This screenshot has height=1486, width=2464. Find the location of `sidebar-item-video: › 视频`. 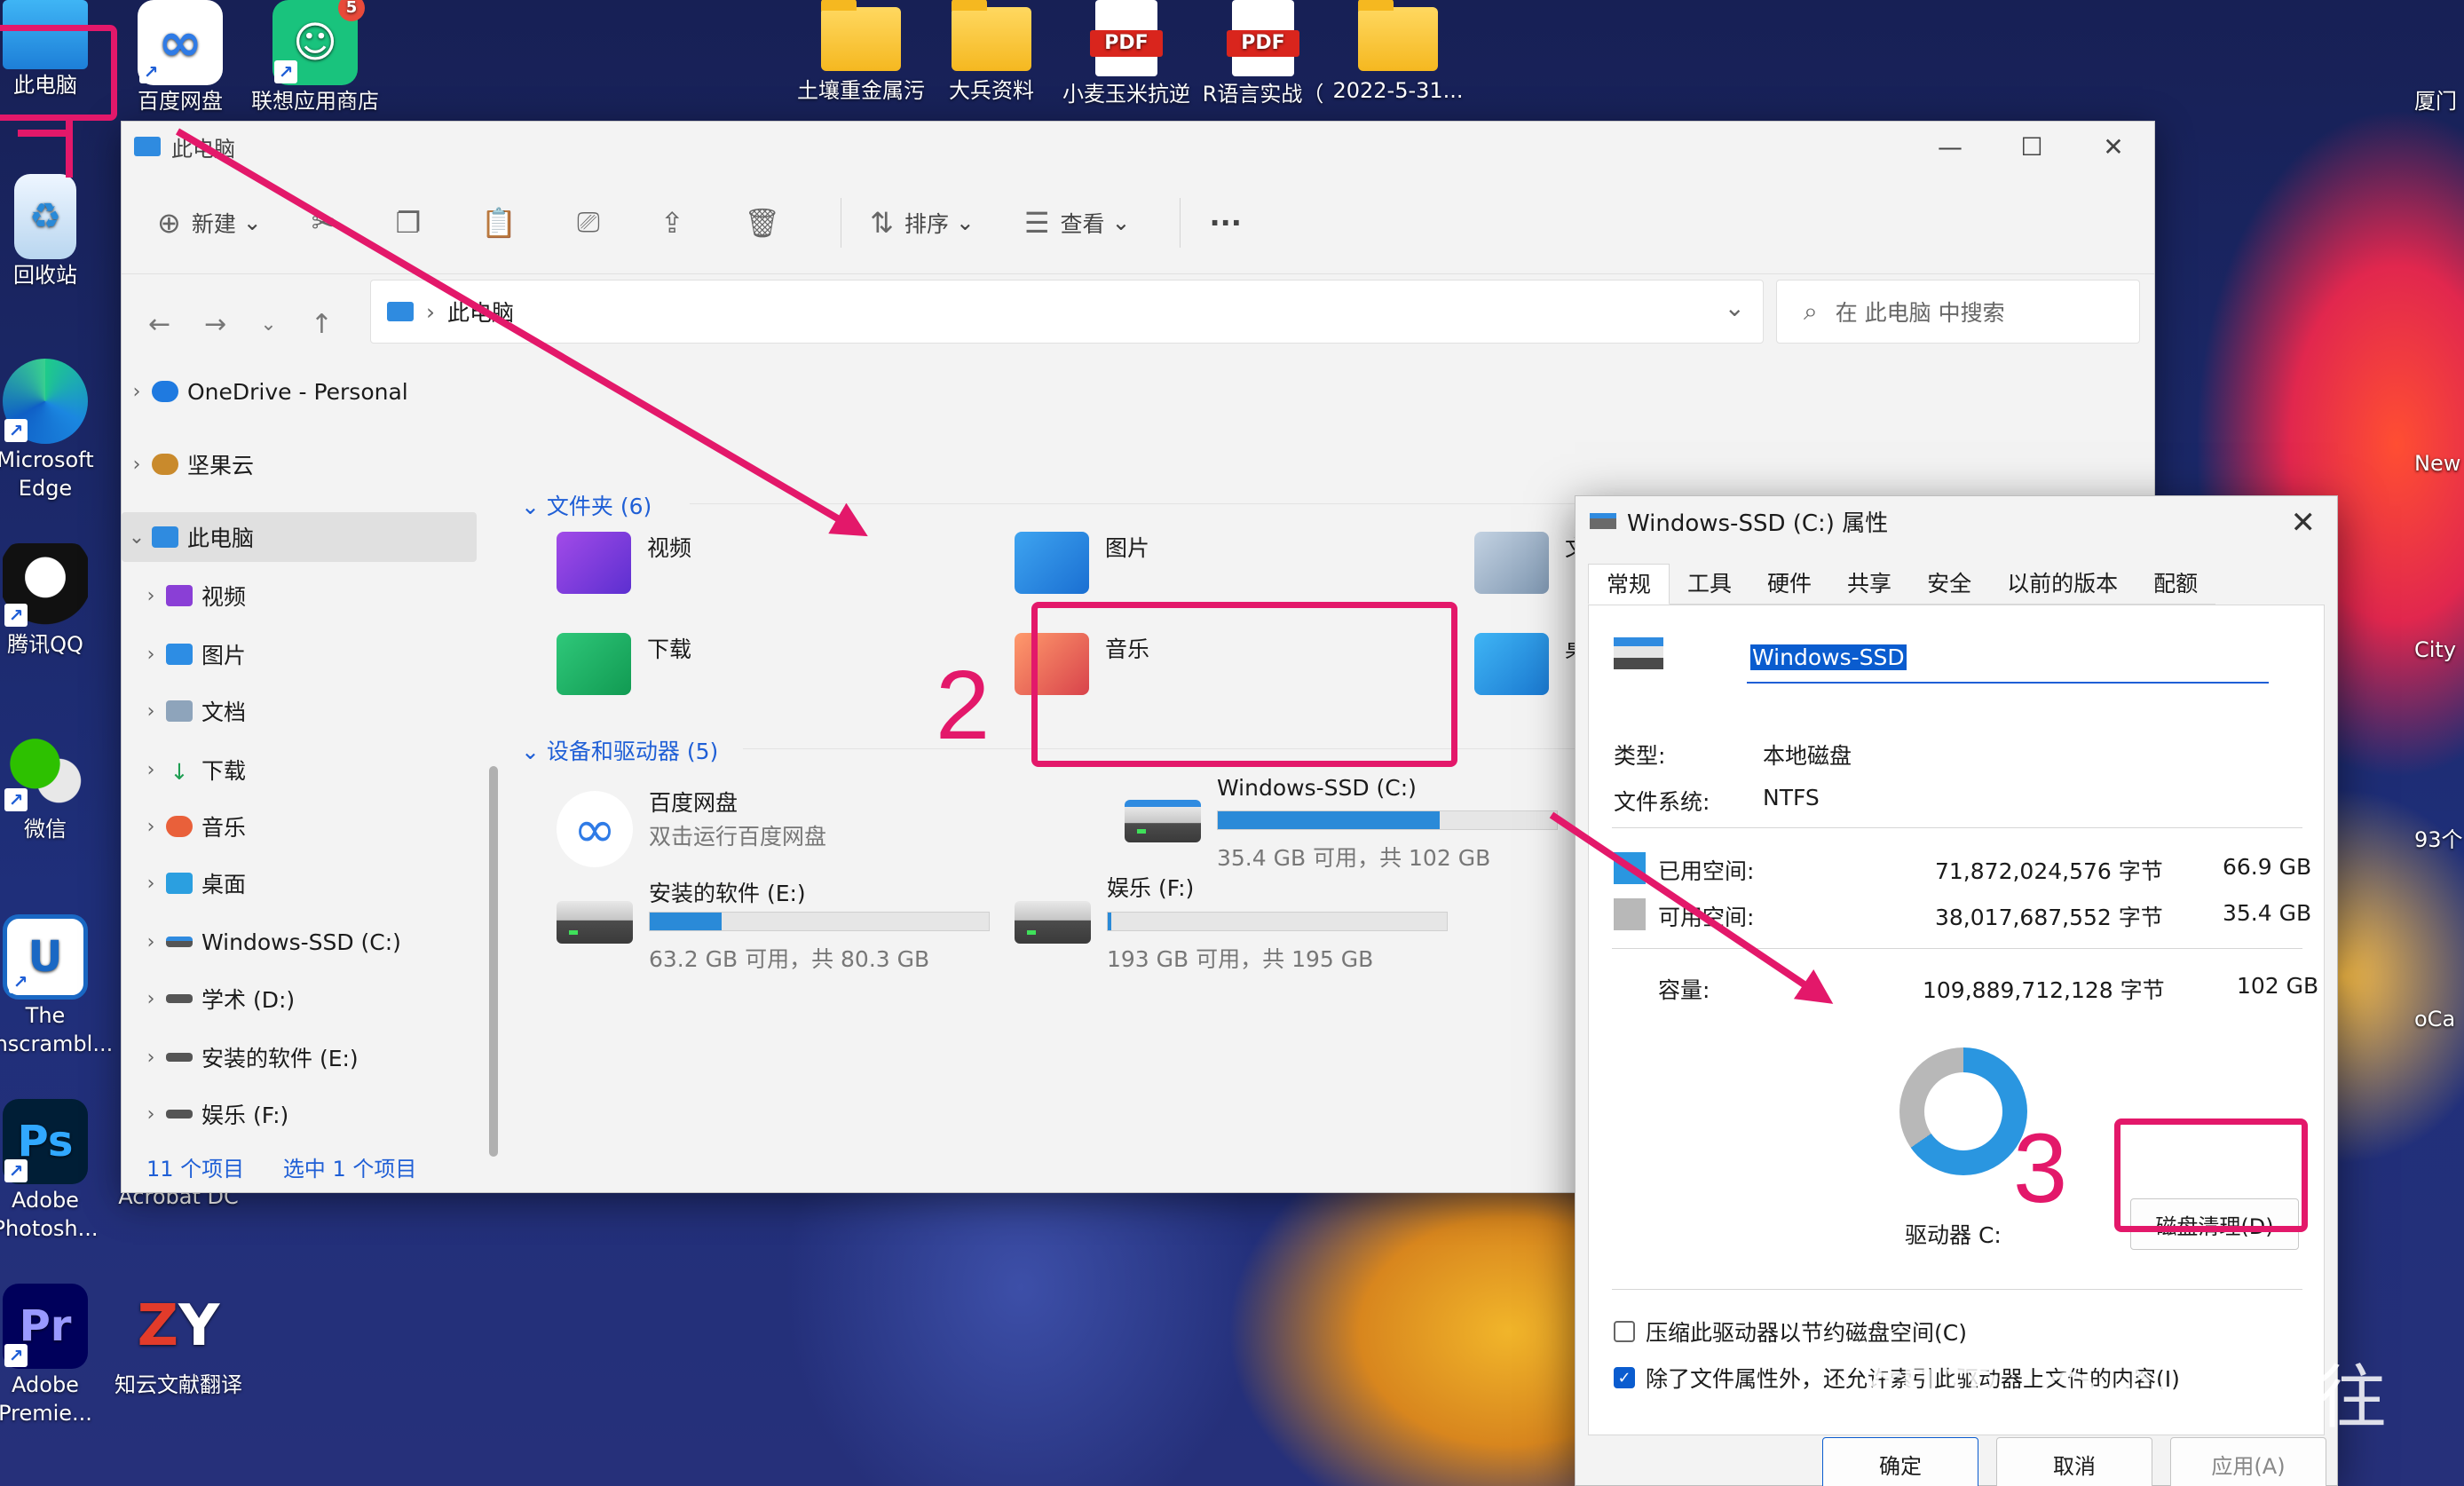

sidebar-item-video: › 视频 is located at coordinates (313, 595).